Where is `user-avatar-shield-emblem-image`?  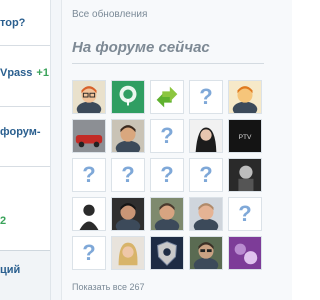
user-avatar-shield-emblem-image is located at coordinates (167, 253).